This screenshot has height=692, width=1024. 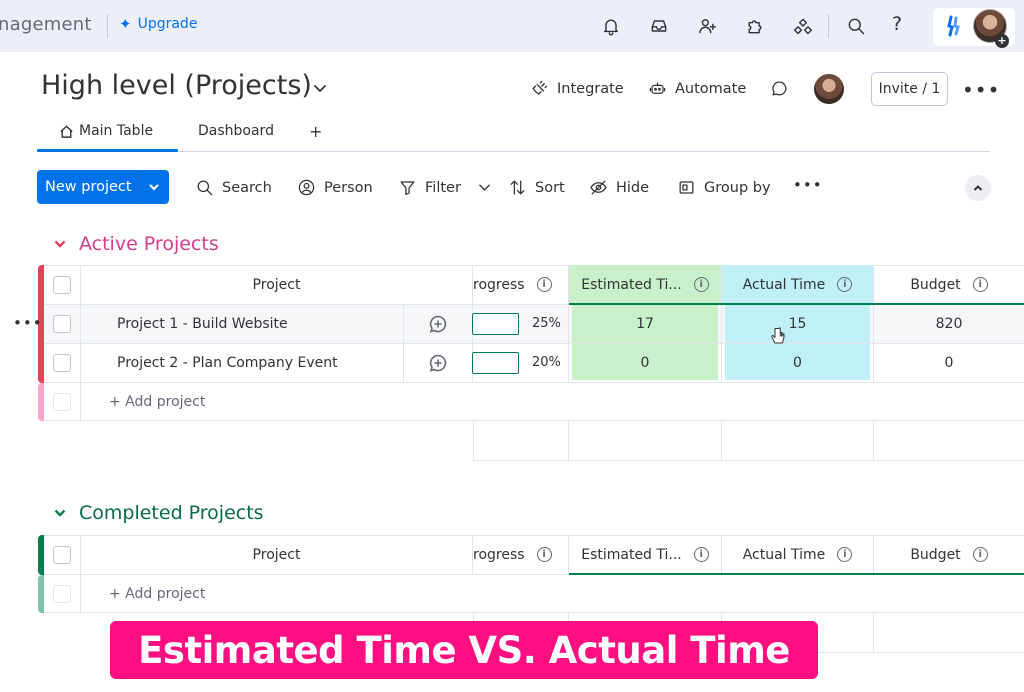 I want to click on automate-label: Automate, so click(x=711, y=88).